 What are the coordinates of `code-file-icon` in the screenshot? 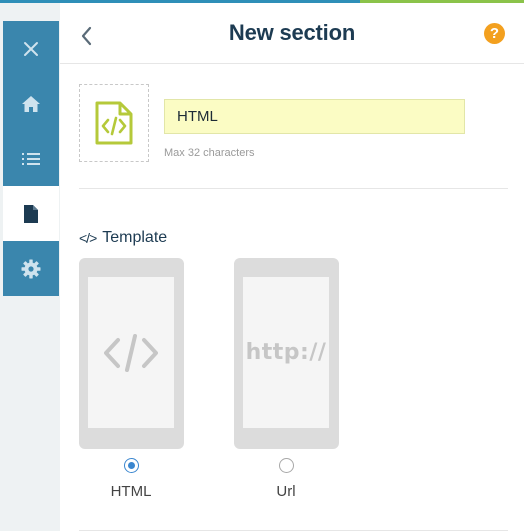 It's located at (114, 123).